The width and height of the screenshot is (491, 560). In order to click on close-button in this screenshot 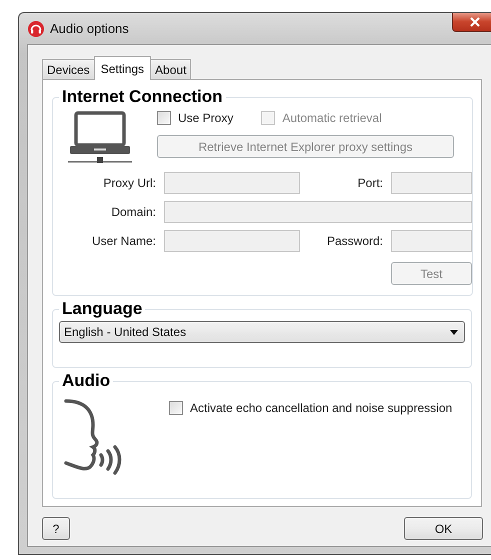, I will do `click(471, 22)`.